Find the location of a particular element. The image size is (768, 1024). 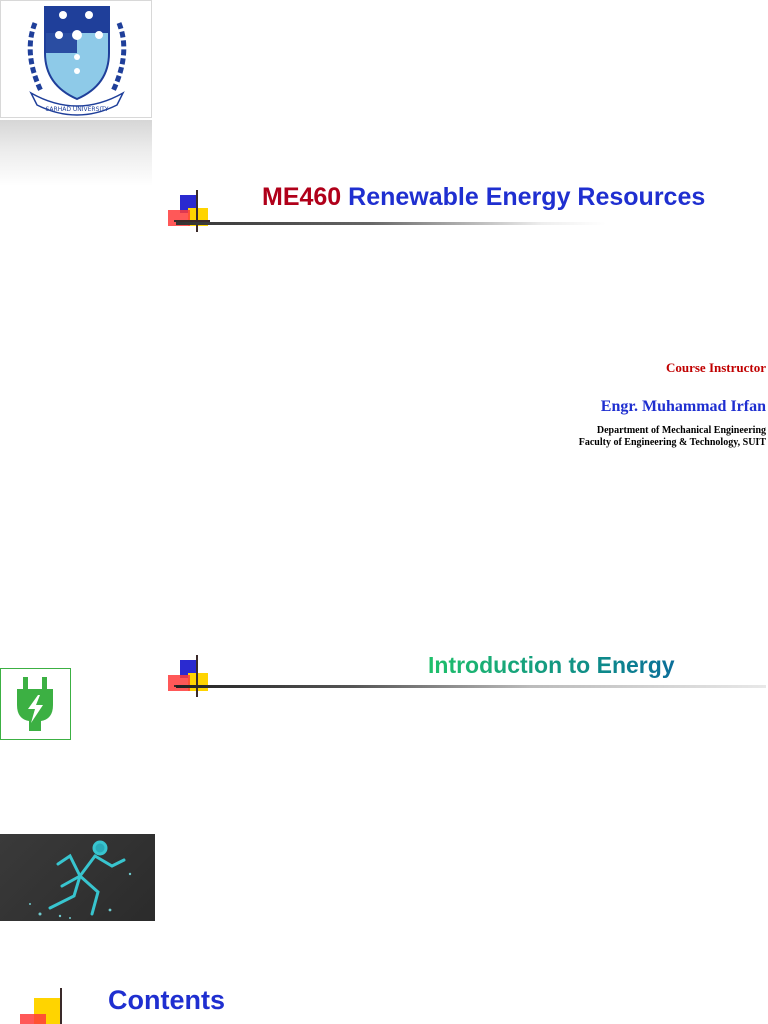

section-title: Introduction to Energy is located at coordinates (551, 665).